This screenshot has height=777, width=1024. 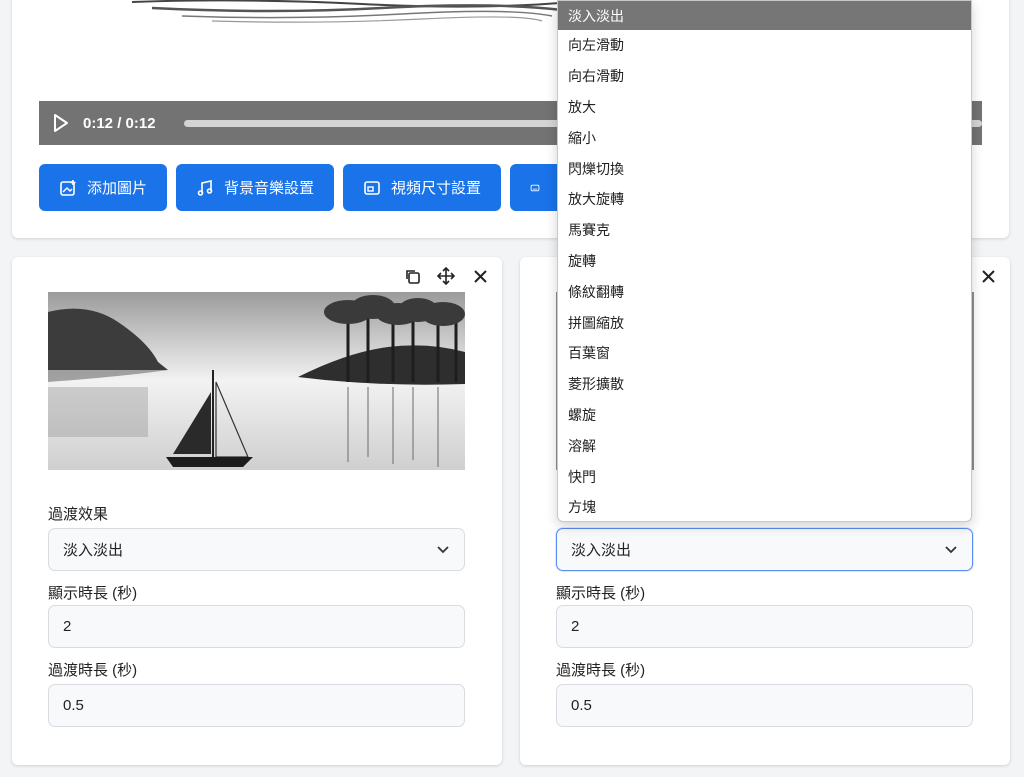 I want to click on audio-waveform, so click(x=352, y=11).